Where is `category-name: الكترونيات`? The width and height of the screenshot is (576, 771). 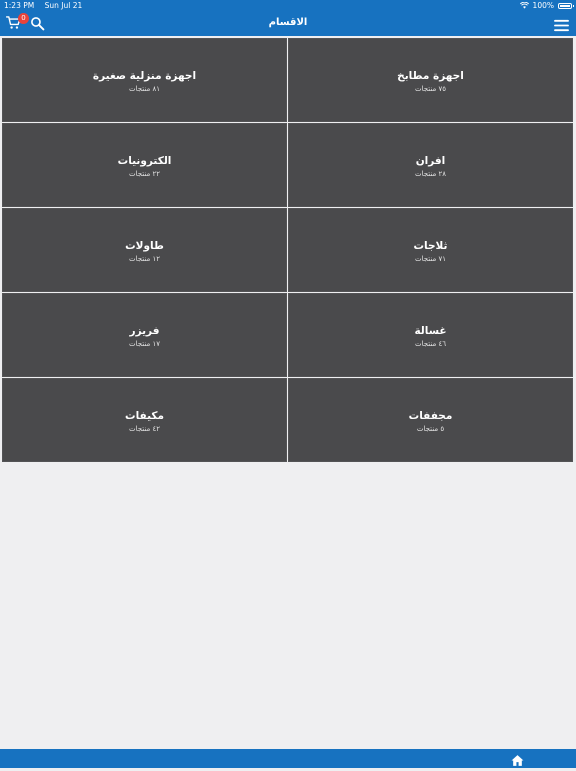 category-name: الكترونيات is located at coordinates (144, 161).